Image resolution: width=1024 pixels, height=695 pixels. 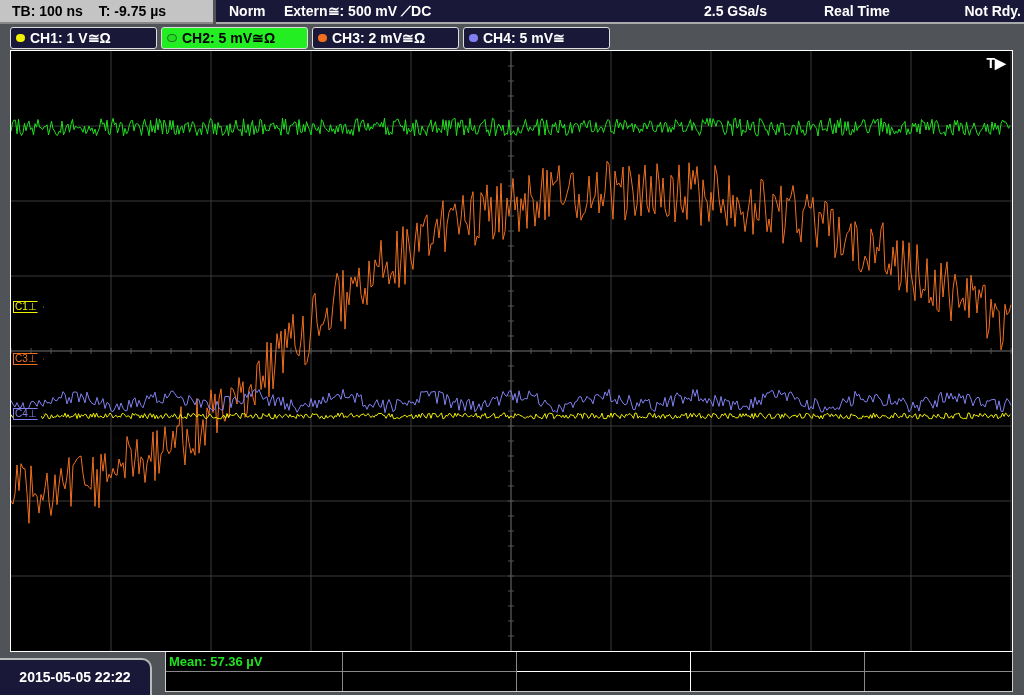 What do you see at coordinates (536, 38) in the screenshot?
I see `channel-tab: CH4: 5 mV≅` at bounding box center [536, 38].